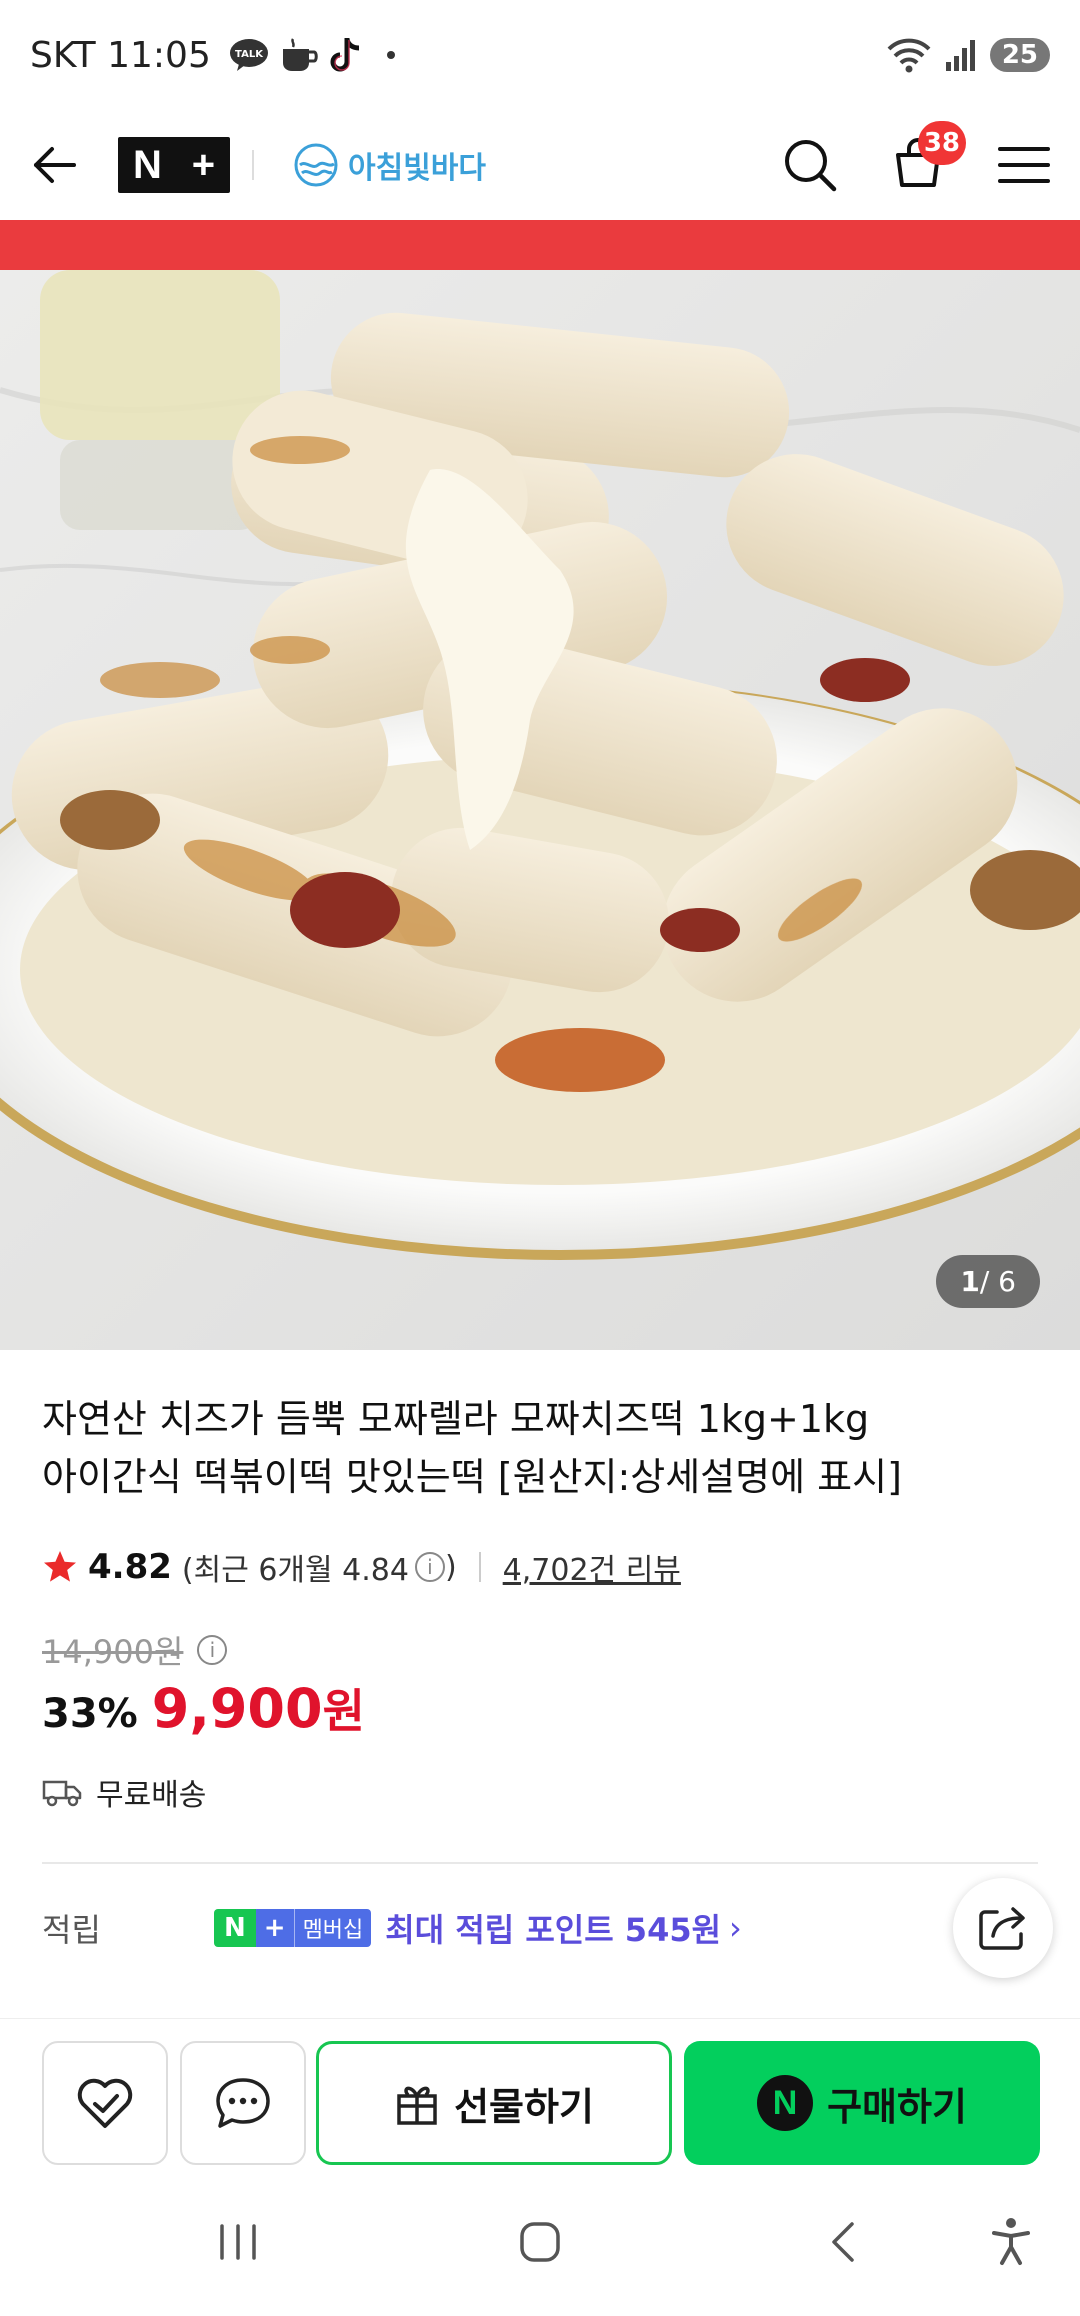 The width and height of the screenshot is (1080, 2316). I want to click on promo-banner-strip, so click(540, 245).